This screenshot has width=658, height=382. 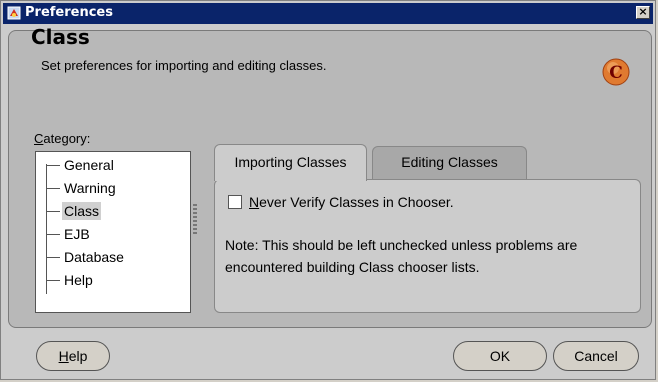 What do you see at coordinates (596, 356) in the screenshot?
I see `cancel-button: Cancel` at bounding box center [596, 356].